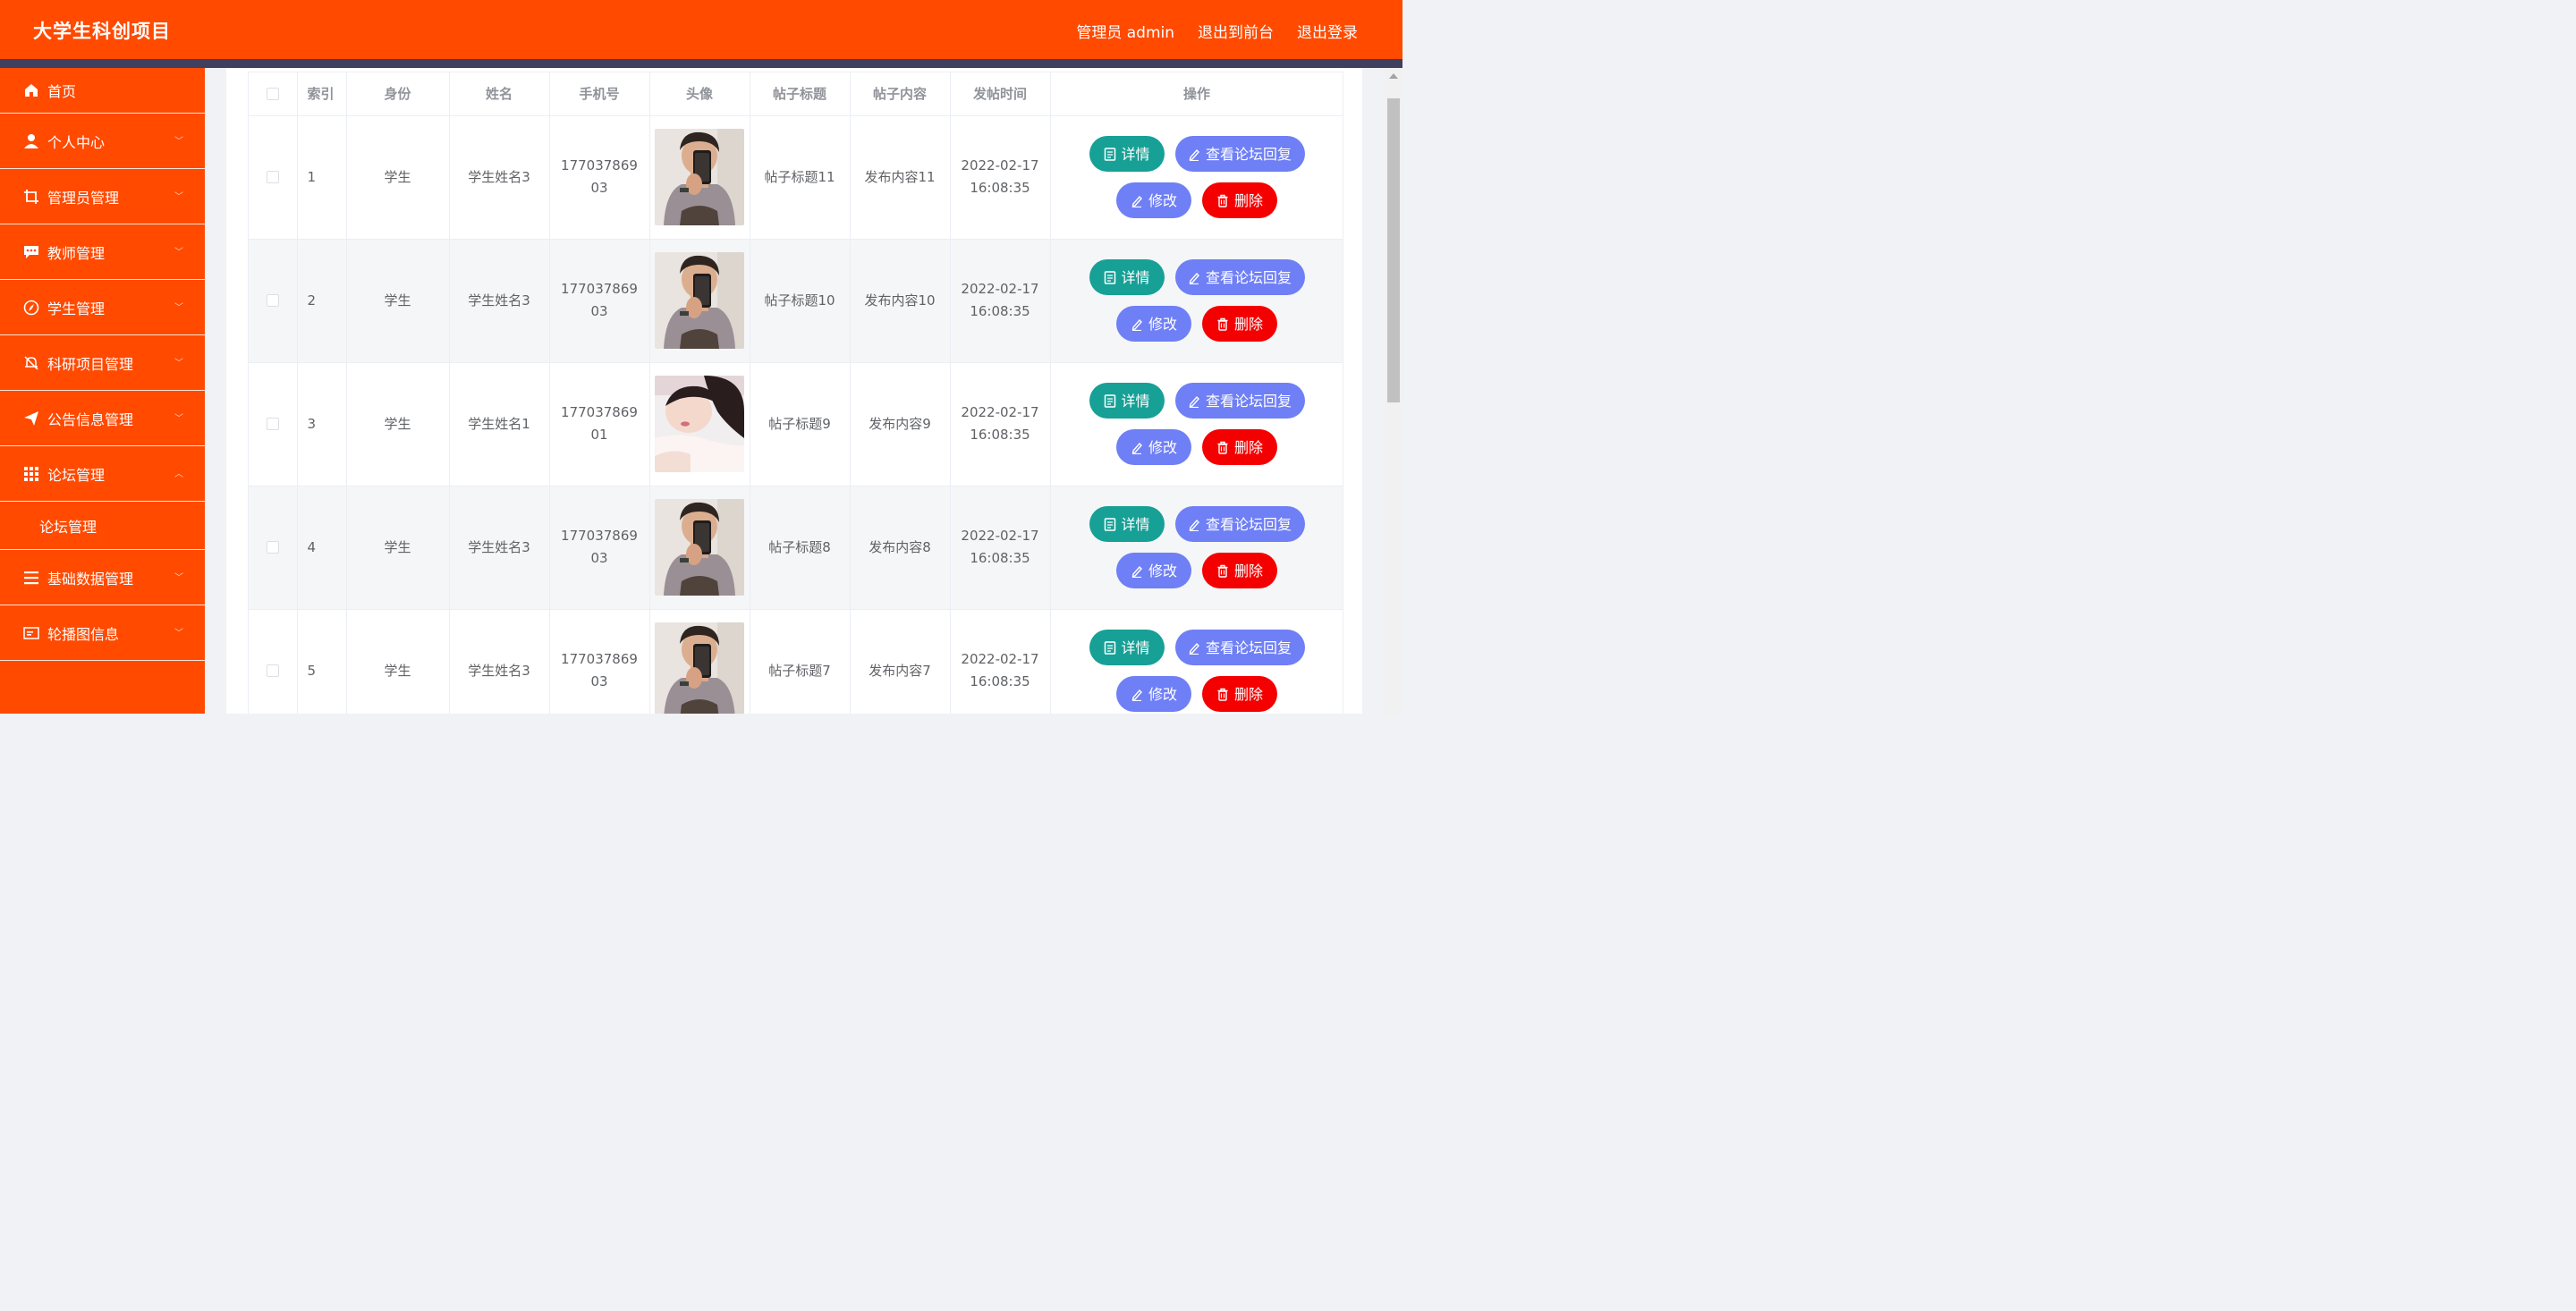 Image resolution: width=2576 pixels, height=1311 pixels. What do you see at coordinates (599, 165) in the screenshot?
I see `phone-line-1: 177037869` at bounding box center [599, 165].